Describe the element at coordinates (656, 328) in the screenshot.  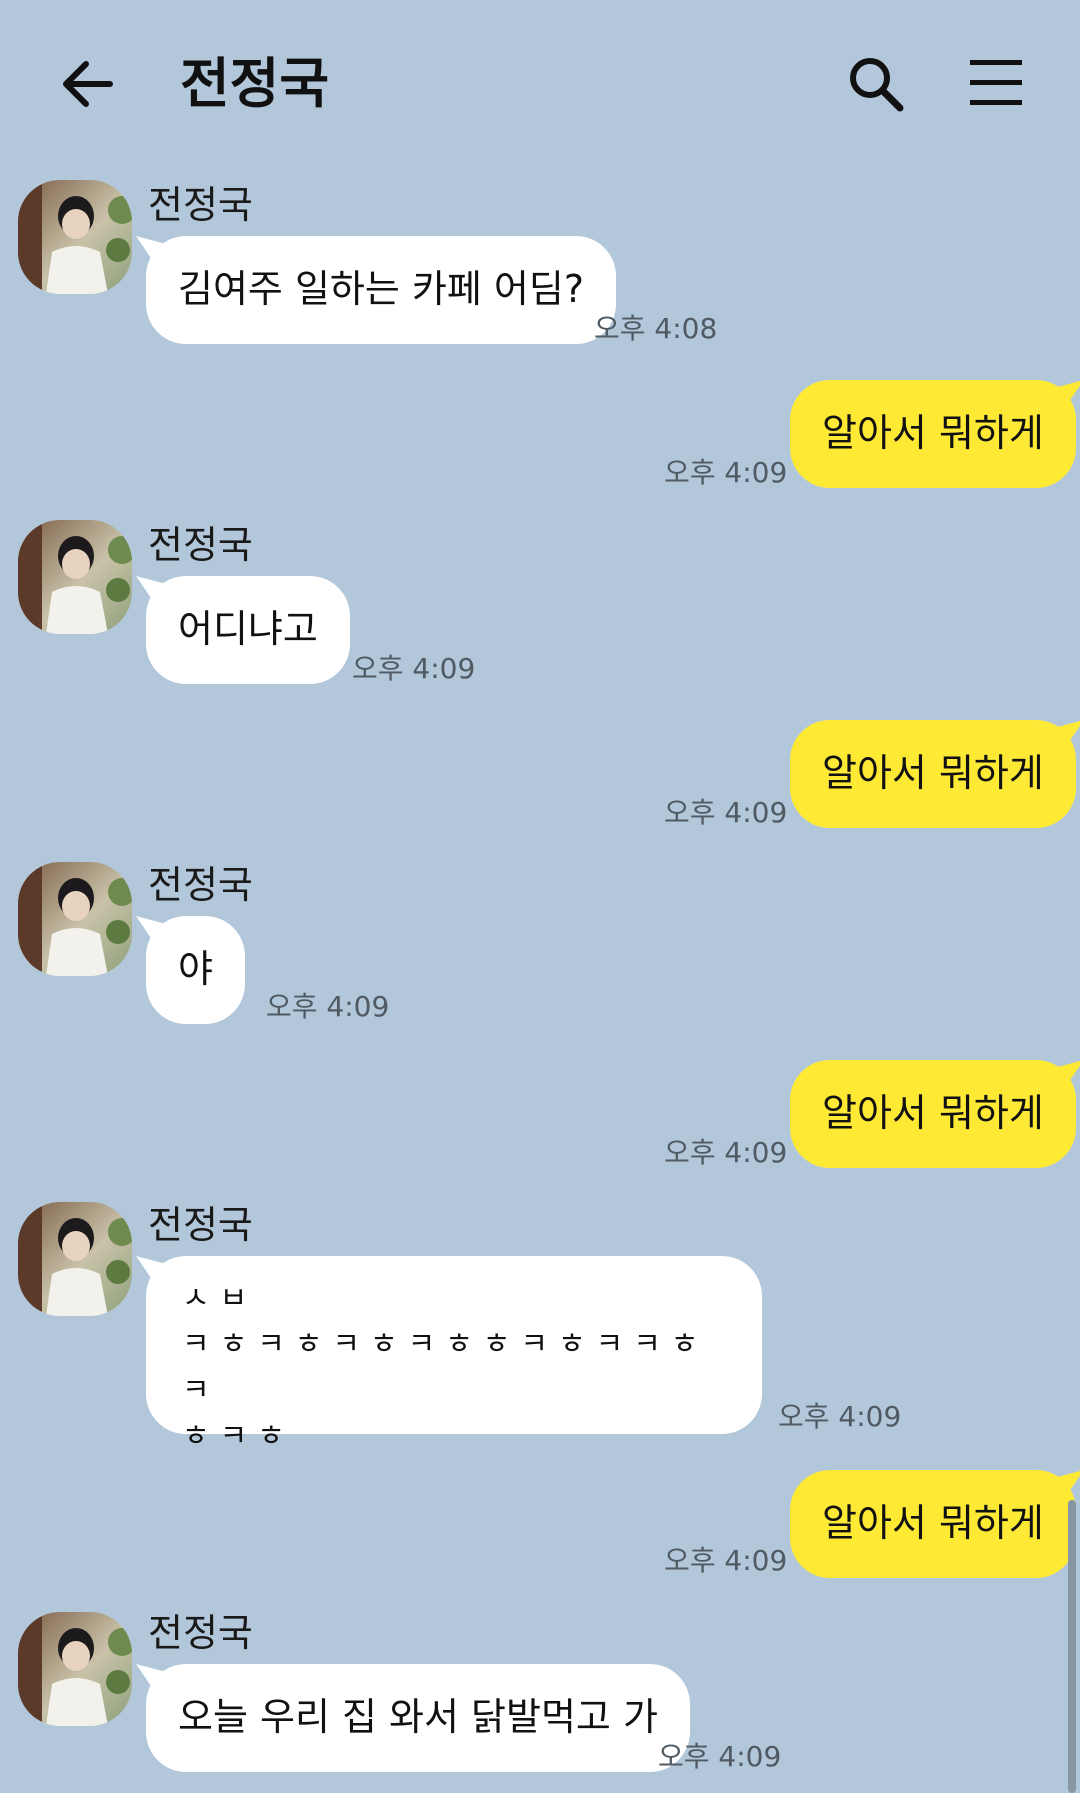
I see `message-time: 오후 4:08` at that location.